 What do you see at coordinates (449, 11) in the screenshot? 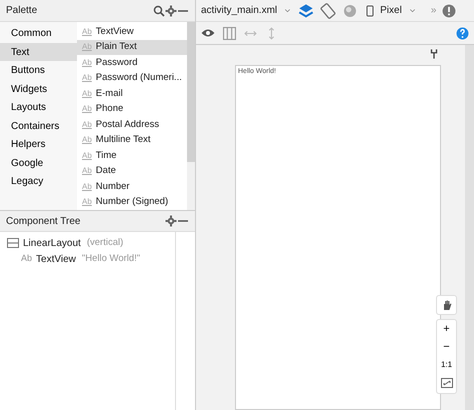
I see `warning-icon` at bounding box center [449, 11].